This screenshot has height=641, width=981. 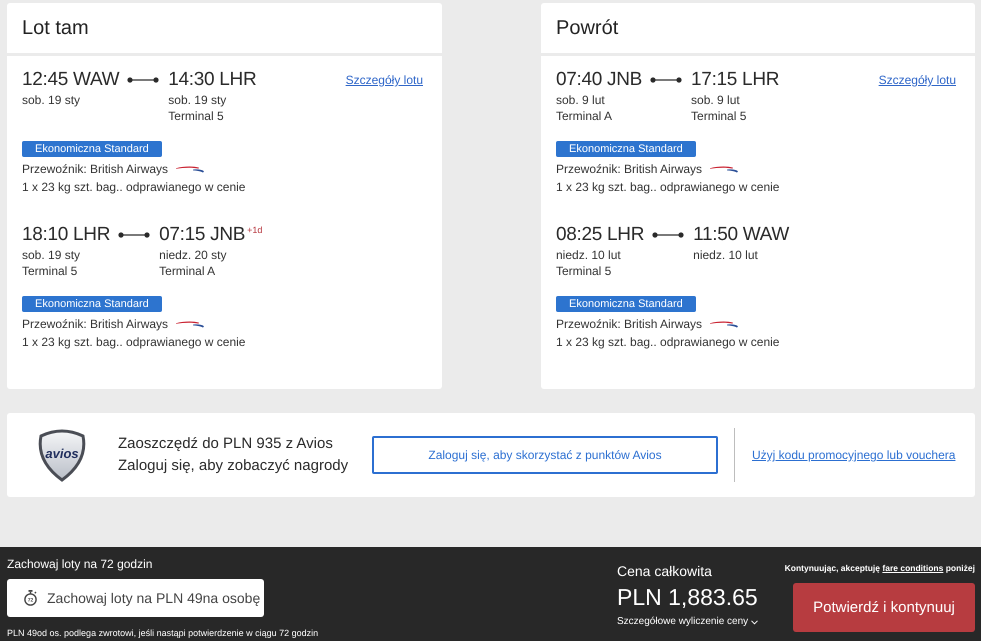 What do you see at coordinates (79, 564) in the screenshot?
I see `hold-title: Zachowaj loty na 72 godzin` at bounding box center [79, 564].